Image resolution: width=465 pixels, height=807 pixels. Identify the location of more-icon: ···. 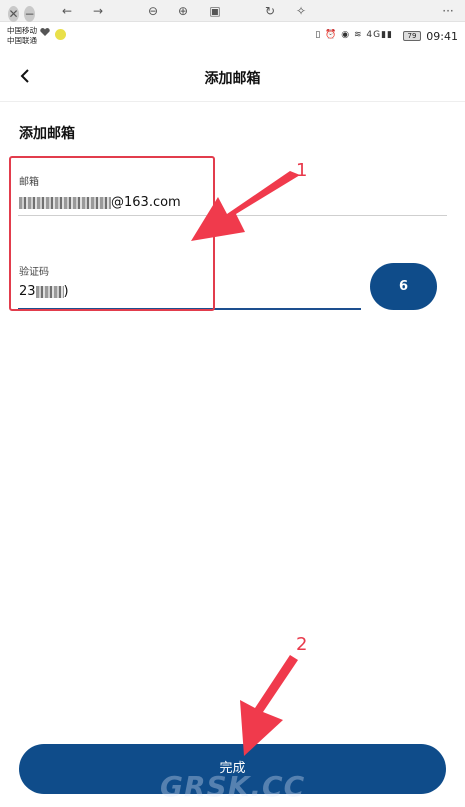
(448, 11).